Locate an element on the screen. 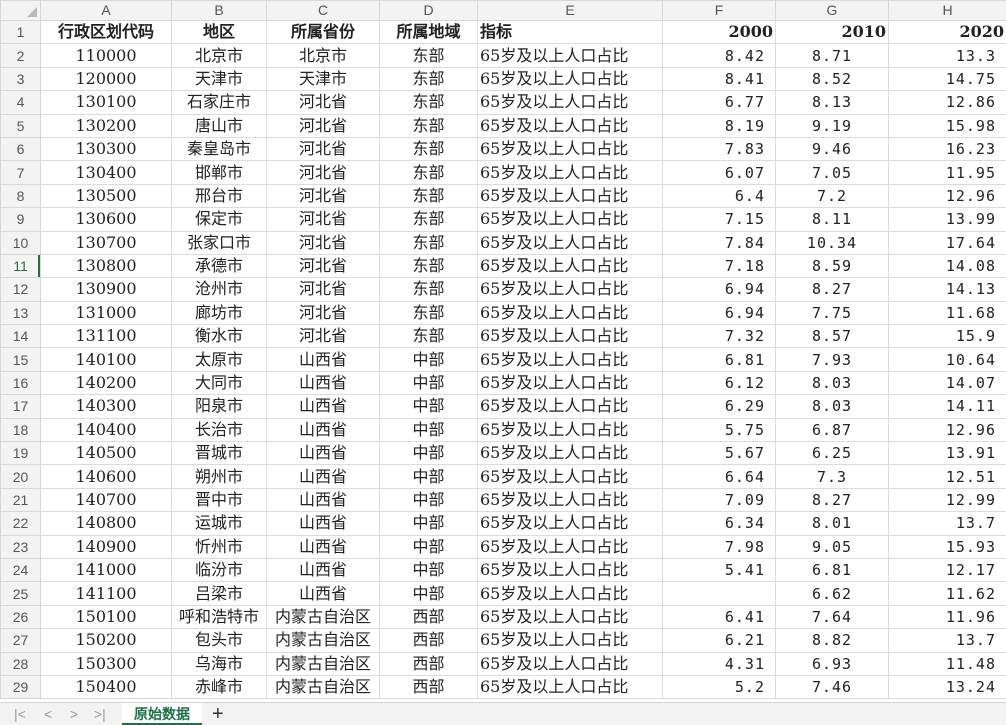 Image resolution: width=1006 pixels, height=725 pixels. cell-2010: 8.52 is located at coordinates (832, 78).